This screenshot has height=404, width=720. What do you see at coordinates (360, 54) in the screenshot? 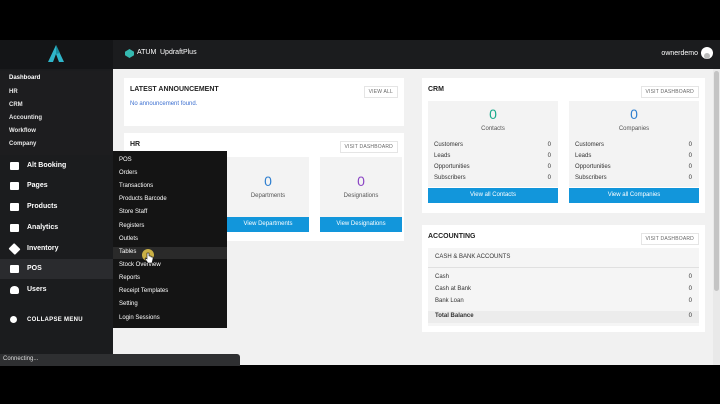
I see `admin-topbar: ATUM UpdraftPlus ownerdemo` at bounding box center [360, 54].